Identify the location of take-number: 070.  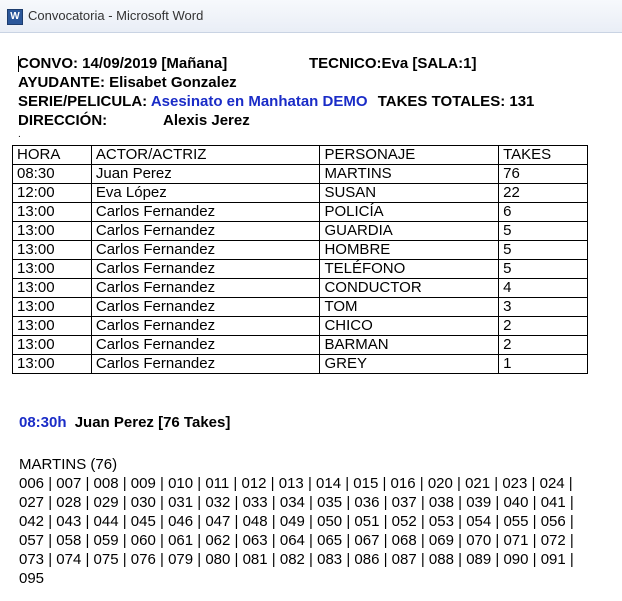
(479, 540).